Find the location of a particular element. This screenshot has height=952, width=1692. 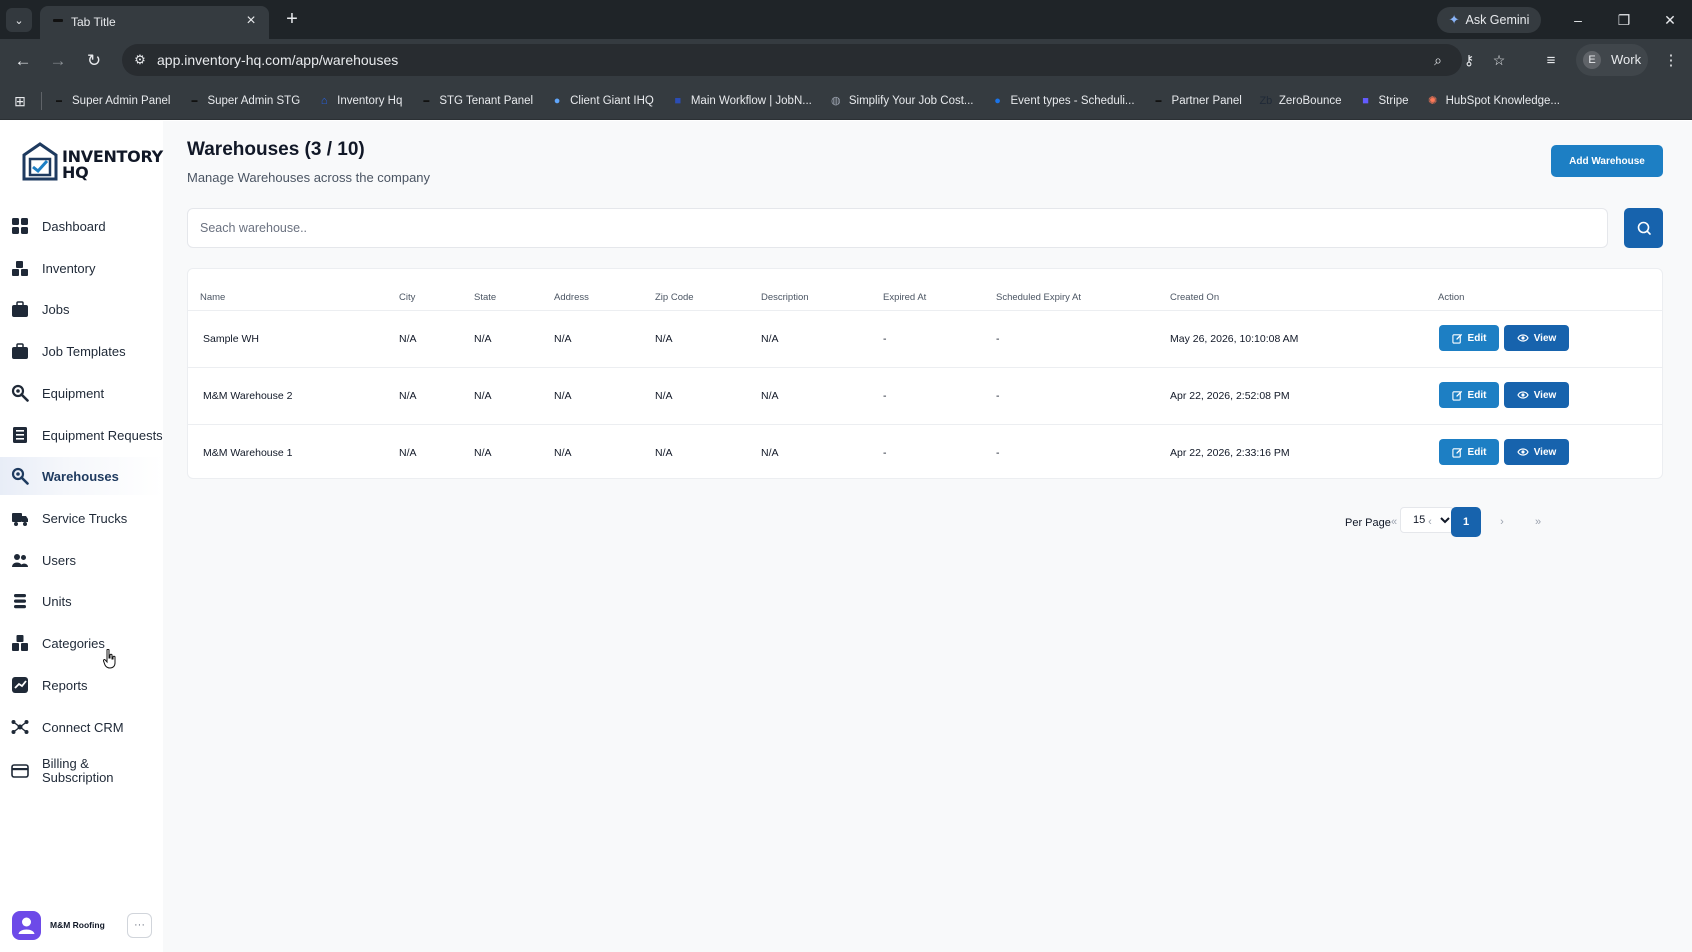

network-icon is located at coordinates (20, 727).